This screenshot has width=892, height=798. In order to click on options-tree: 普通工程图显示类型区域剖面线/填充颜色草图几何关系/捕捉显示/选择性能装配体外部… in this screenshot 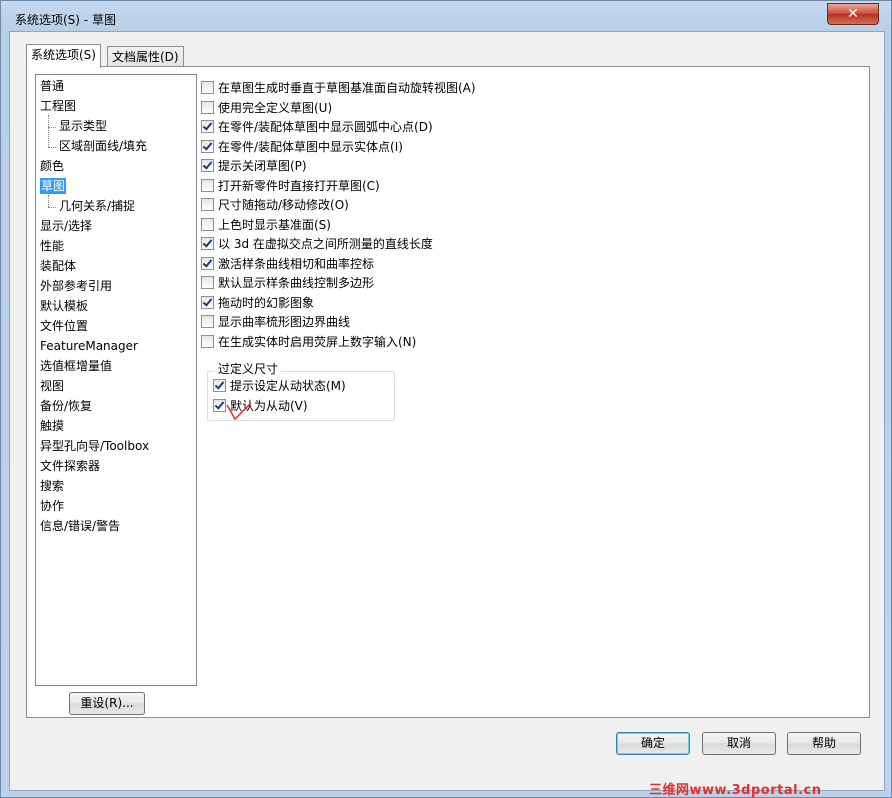, I will do `click(116, 380)`.